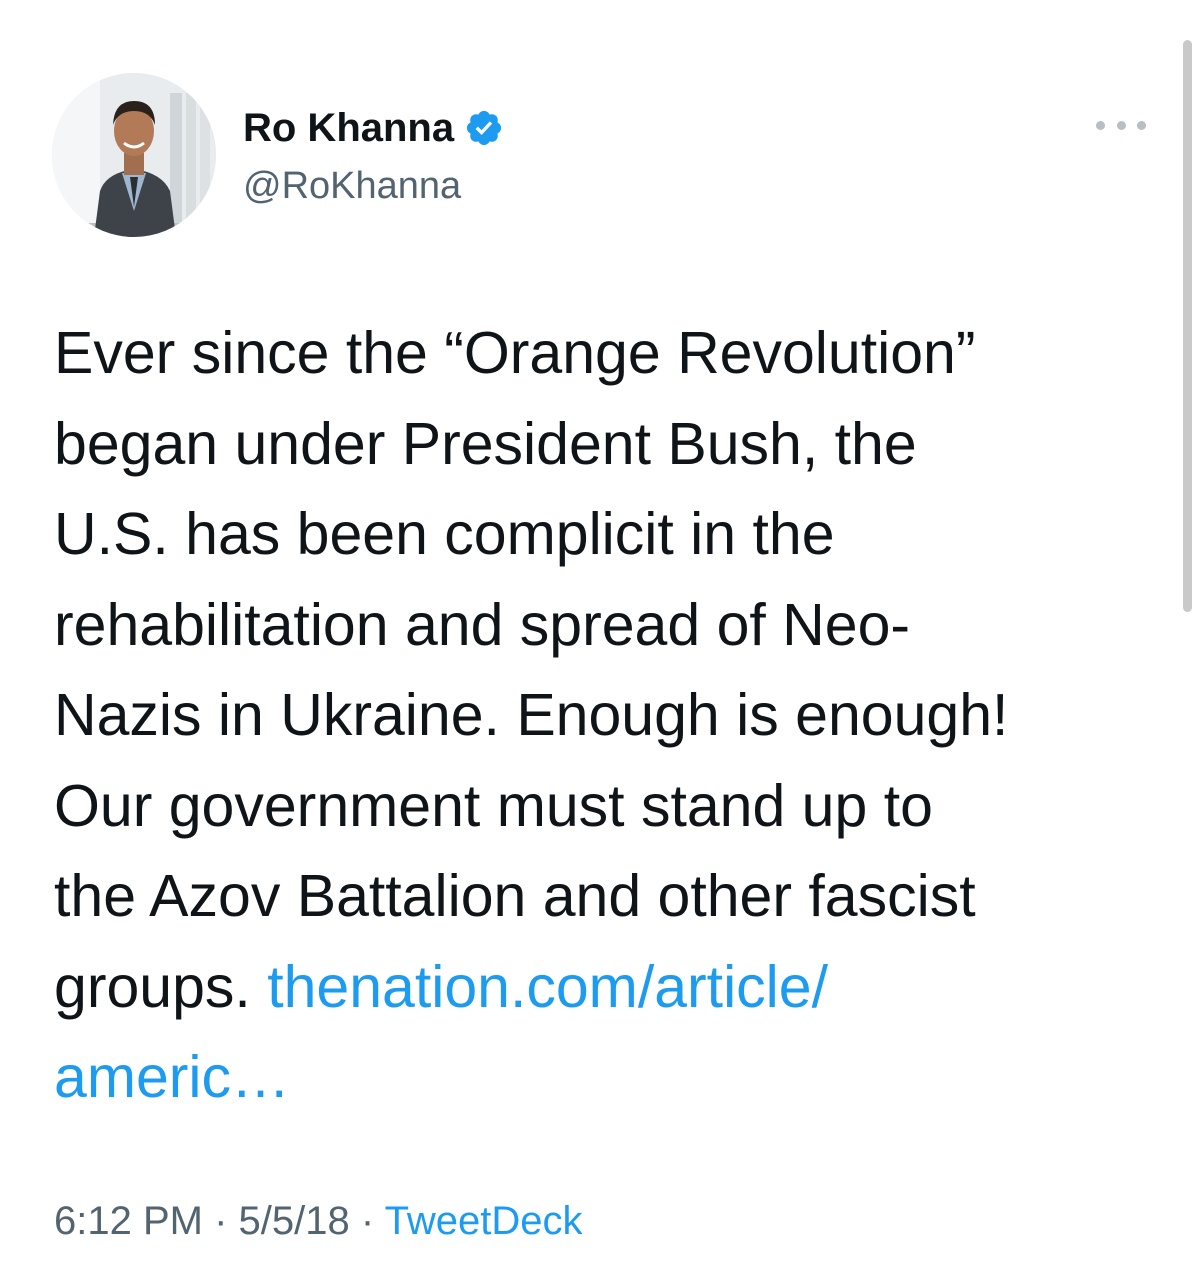 This screenshot has width=1201, height=1280. What do you see at coordinates (484, 1221) in the screenshot?
I see `tweet-source: TweetDeck` at bounding box center [484, 1221].